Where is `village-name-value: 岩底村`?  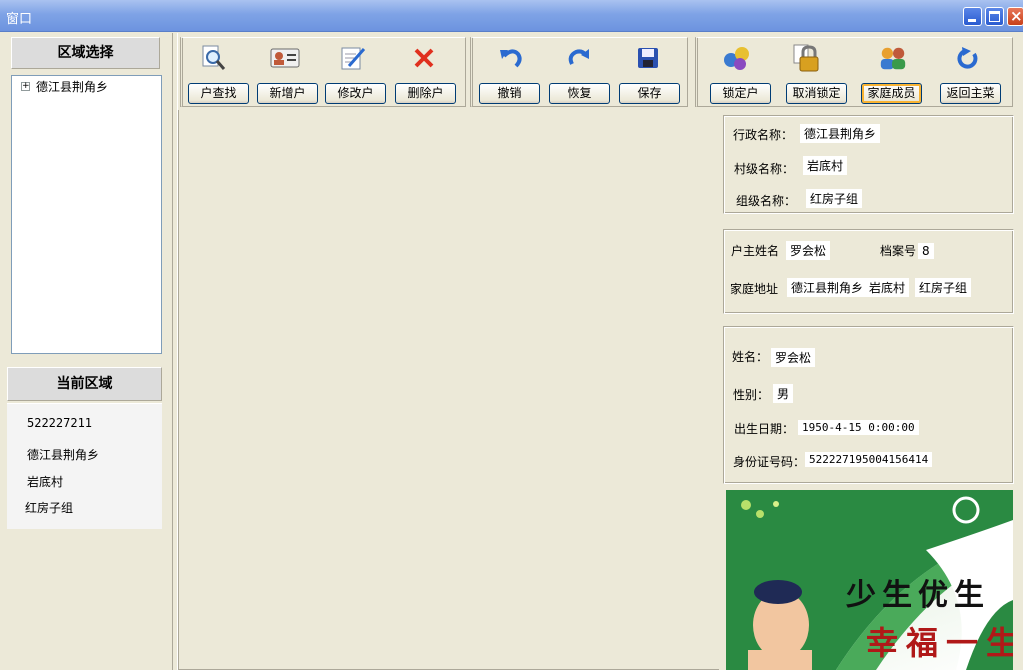 village-name-value: 岩底村 is located at coordinates (825, 165).